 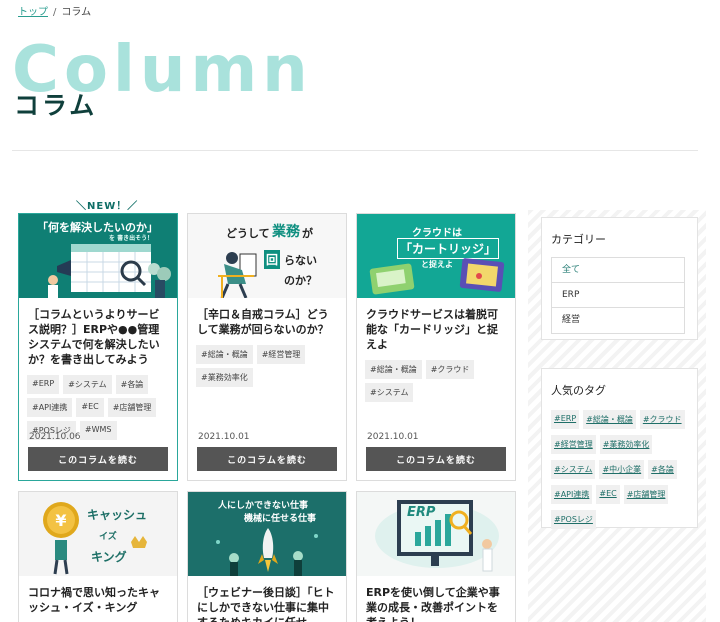 What do you see at coordinates (662, 469) in the screenshot?
I see `popular-tag: #各論` at bounding box center [662, 469].